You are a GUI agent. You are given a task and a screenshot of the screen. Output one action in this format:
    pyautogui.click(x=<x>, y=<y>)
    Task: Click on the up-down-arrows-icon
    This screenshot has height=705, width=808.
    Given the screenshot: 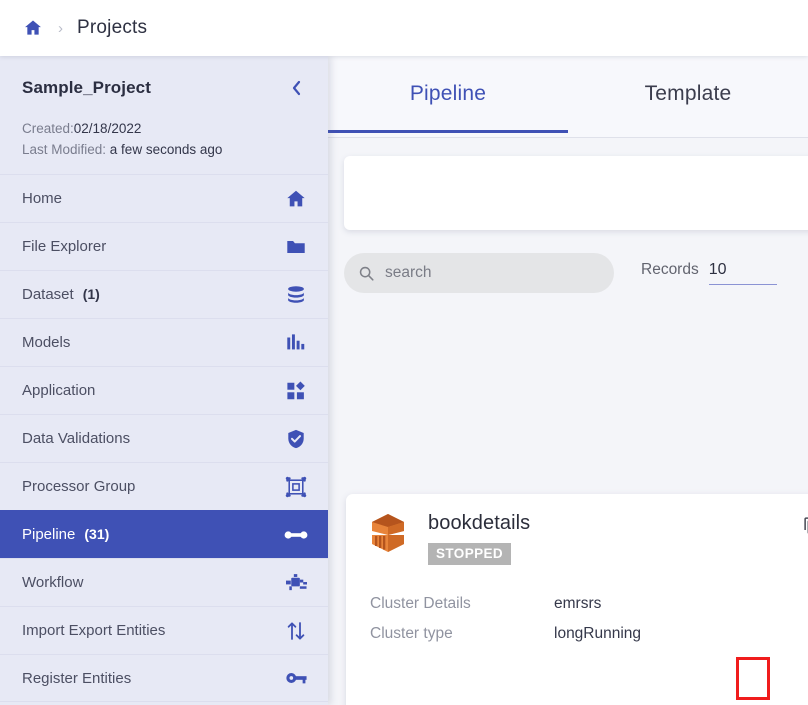 What is the action you would take?
    pyautogui.click(x=296, y=631)
    